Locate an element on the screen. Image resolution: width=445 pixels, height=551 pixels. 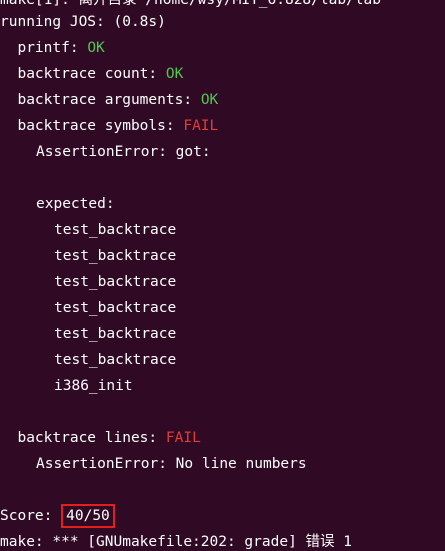
expected-item: i386_init is located at coordinates (93, 386).